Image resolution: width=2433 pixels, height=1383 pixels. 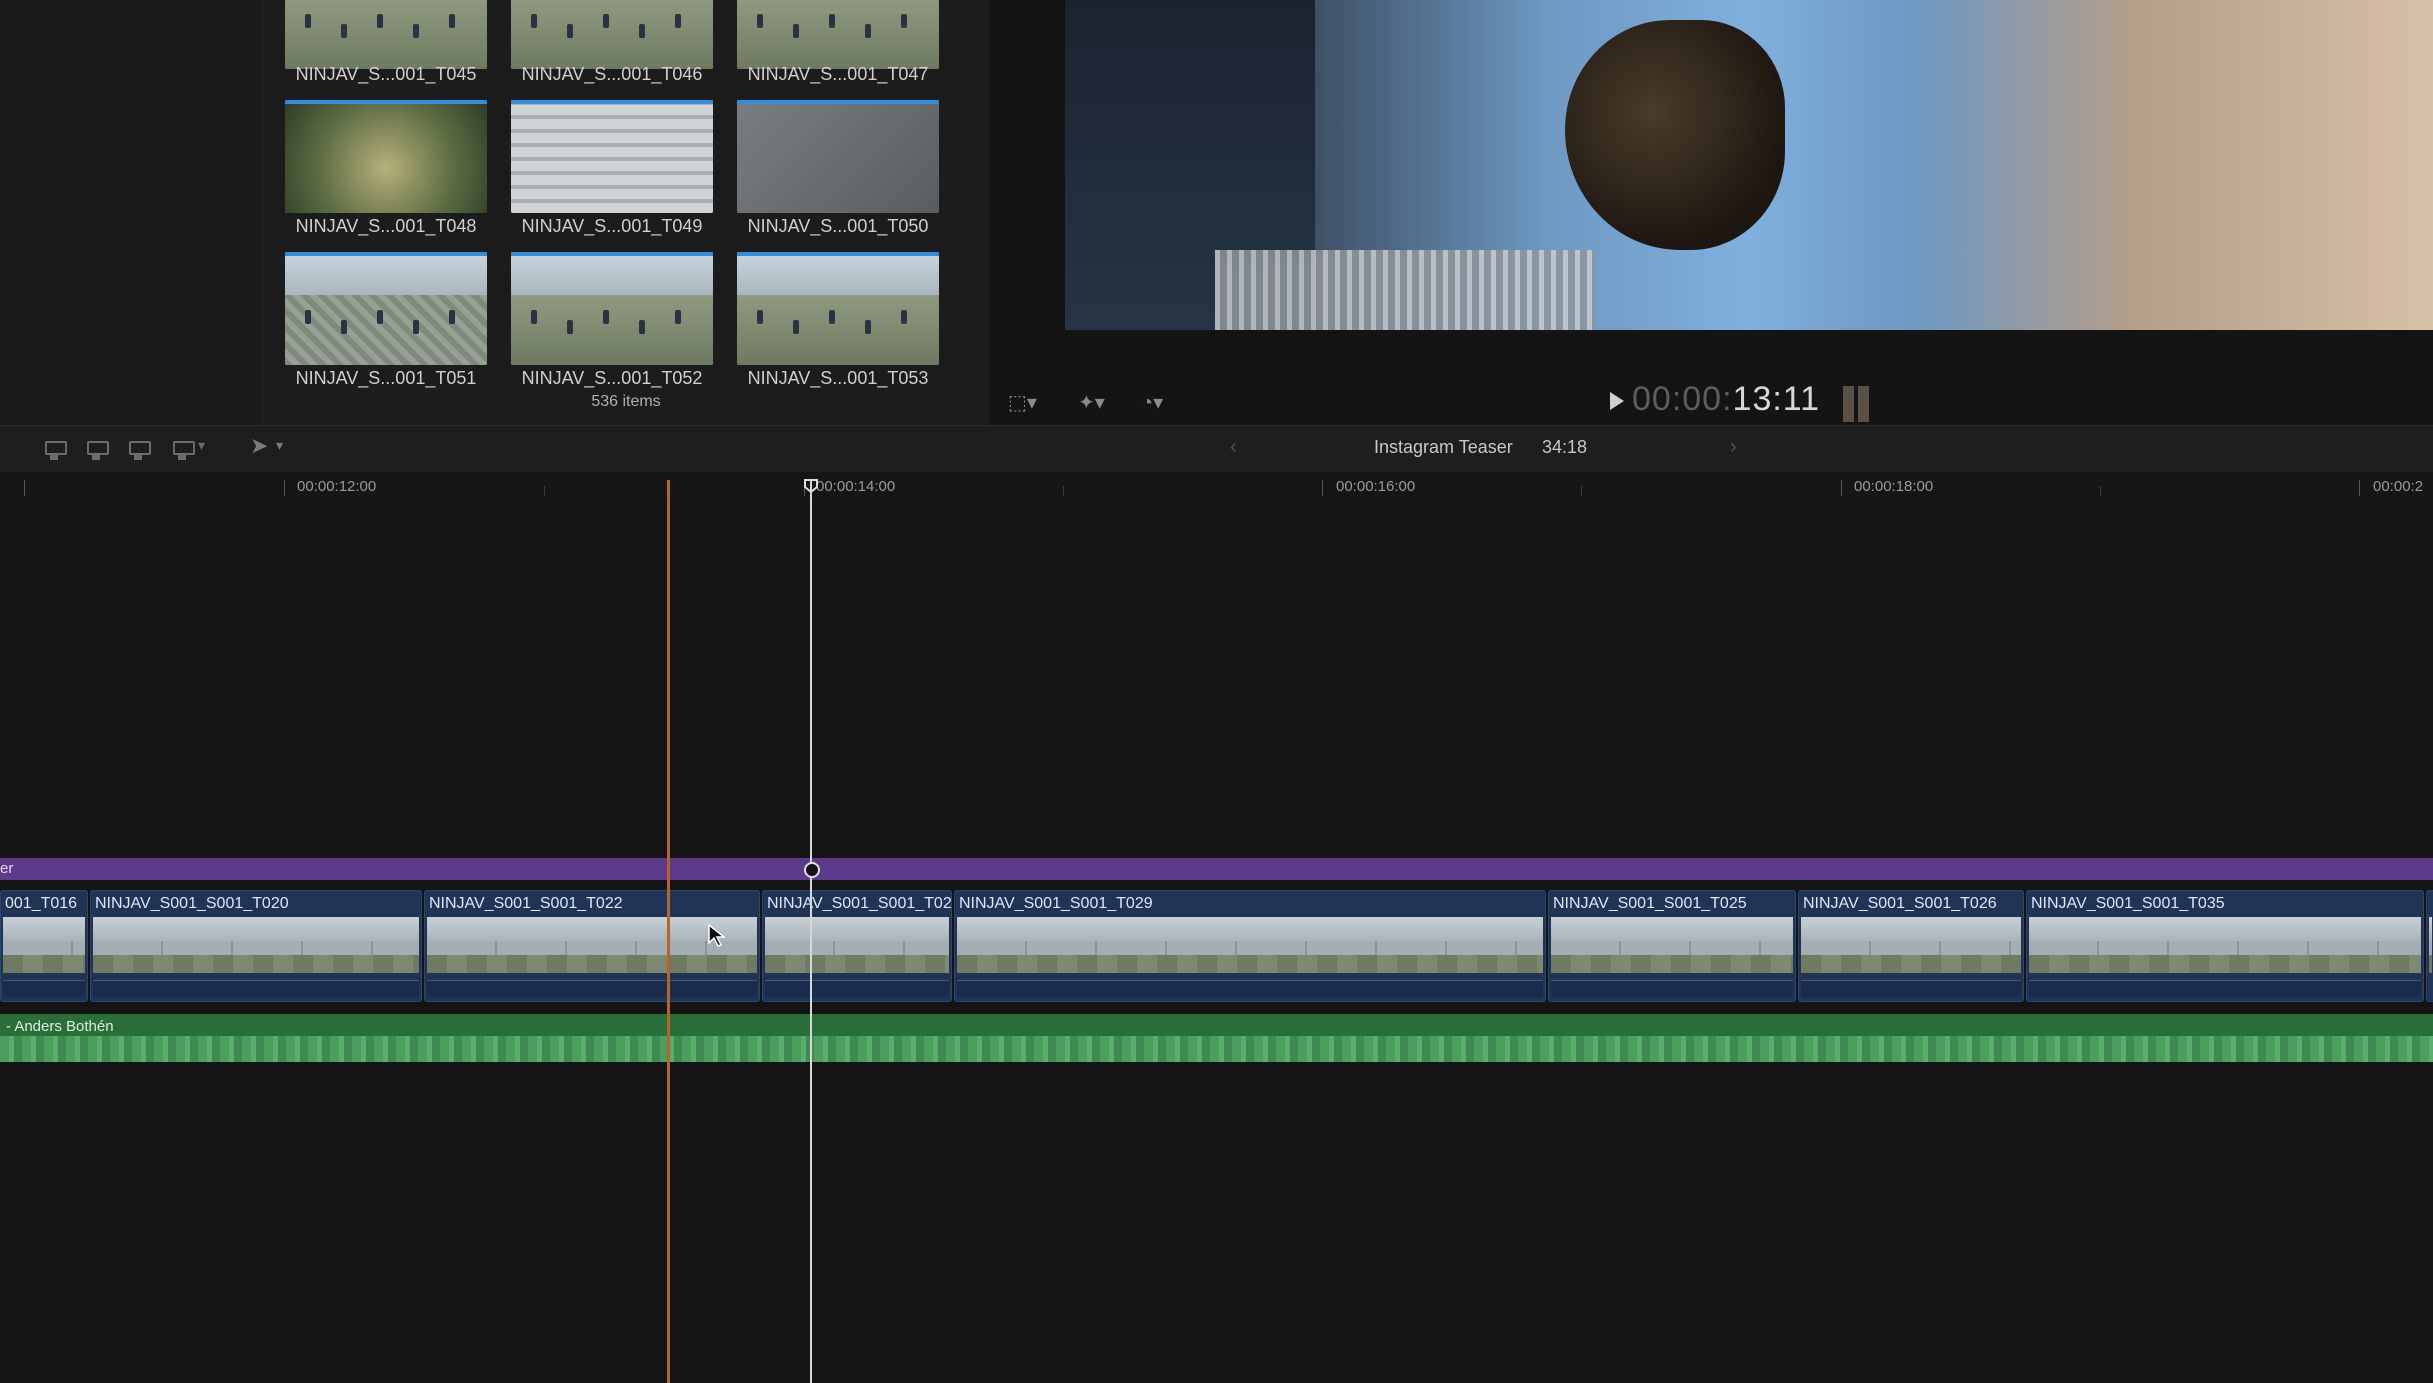 I want to click on clip-thumbnail-label: NINJAV_S...001_T049, so click(x=612, y=226).